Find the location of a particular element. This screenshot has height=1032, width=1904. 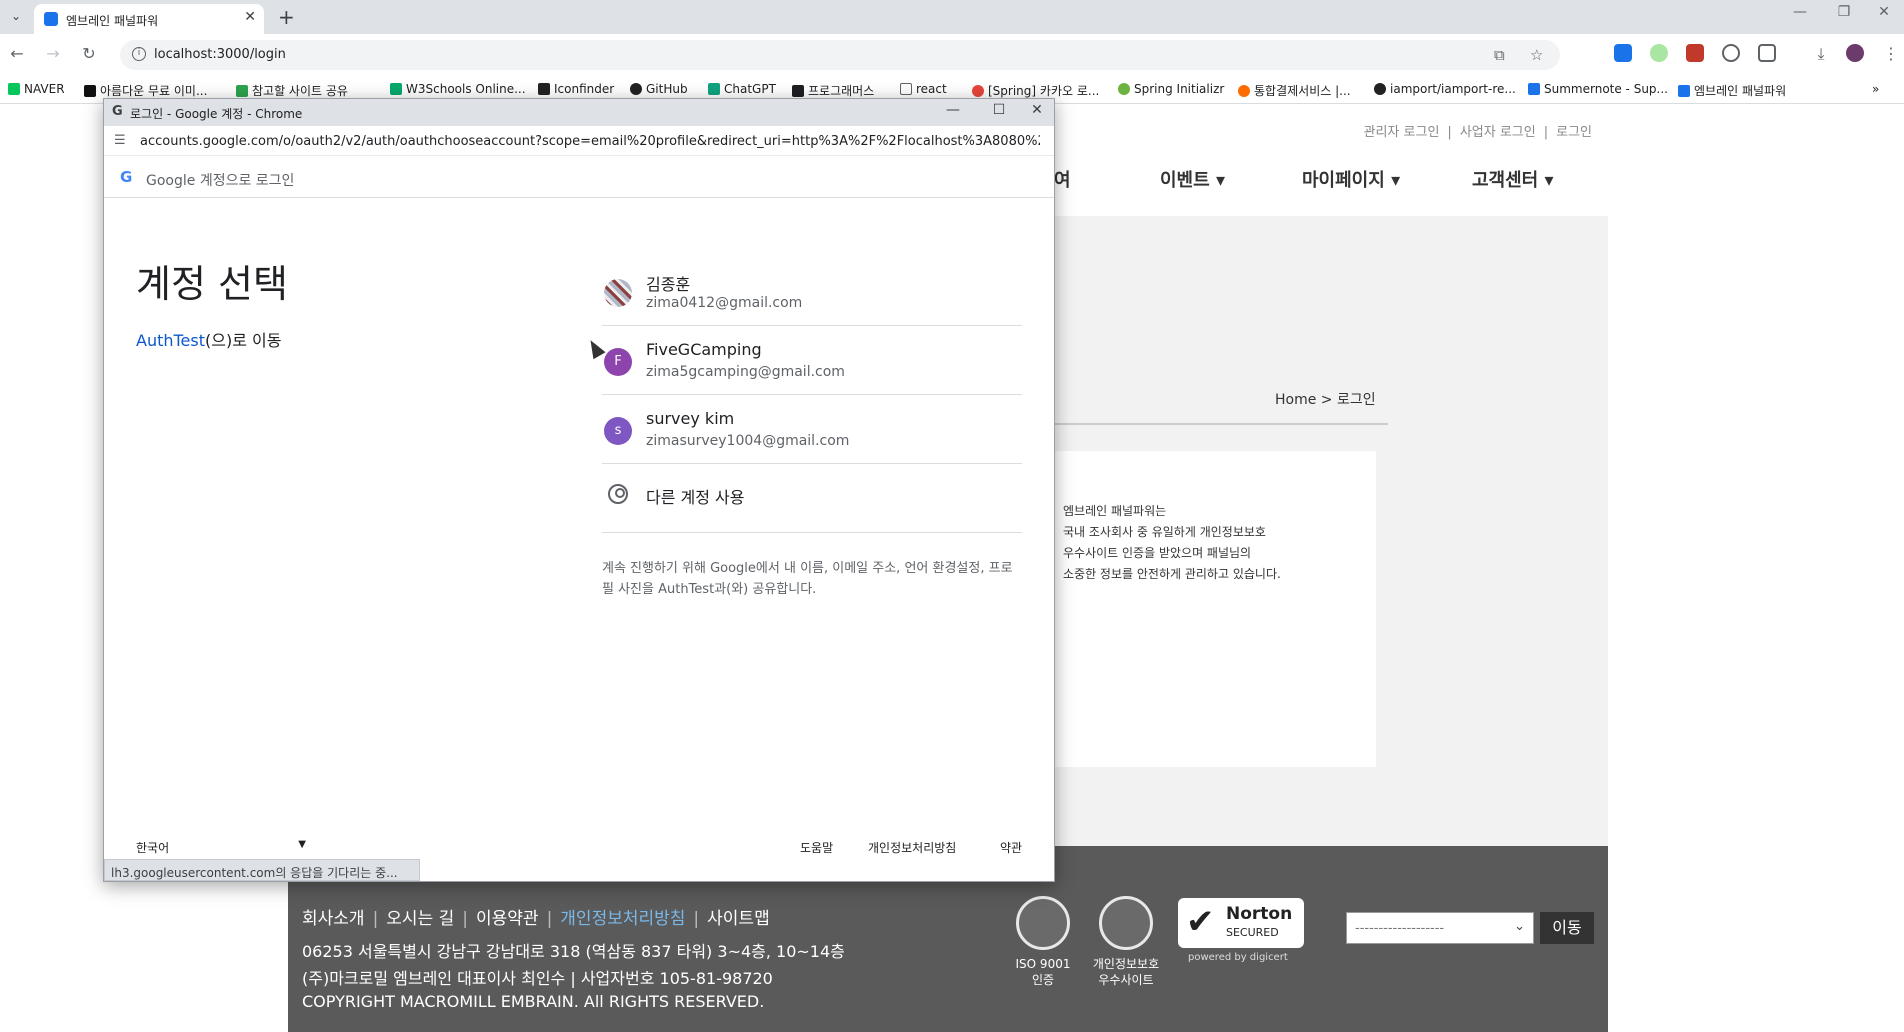

page-title: 계정 선택 is located at coordinates (212, 284).